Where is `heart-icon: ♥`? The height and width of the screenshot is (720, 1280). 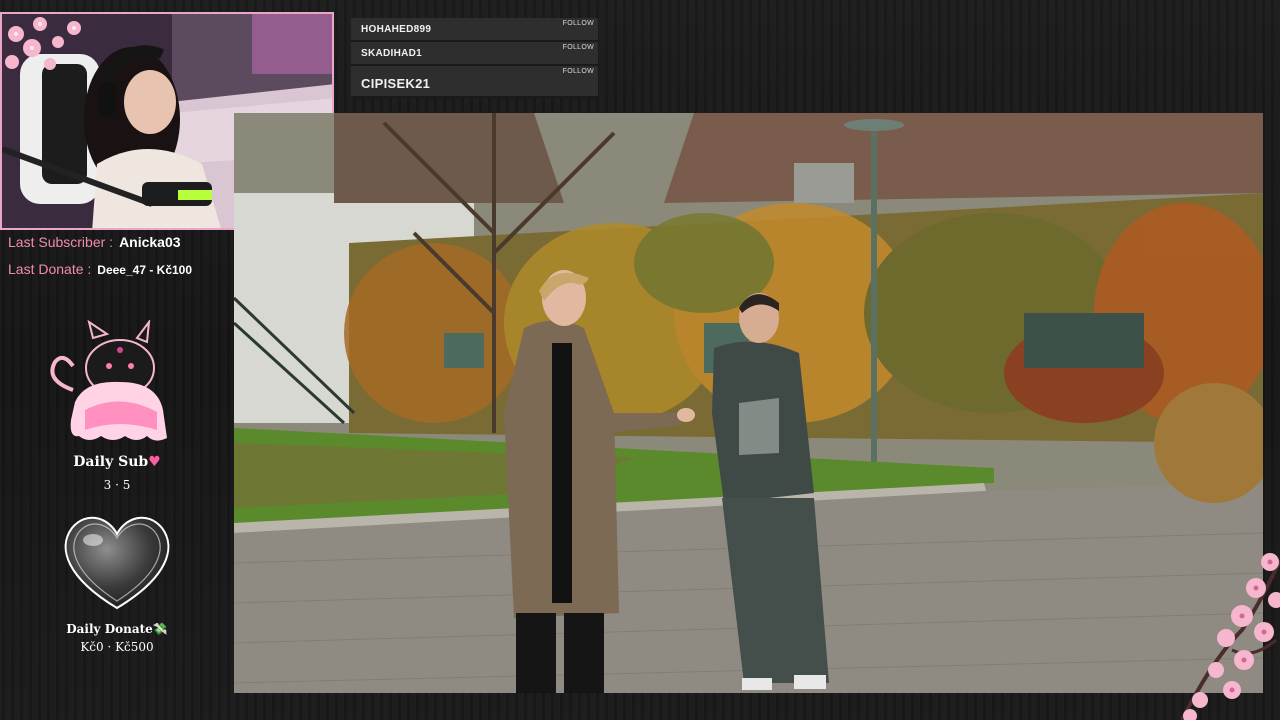
heart-icon: ♥ is located at coordinates (154, 462).